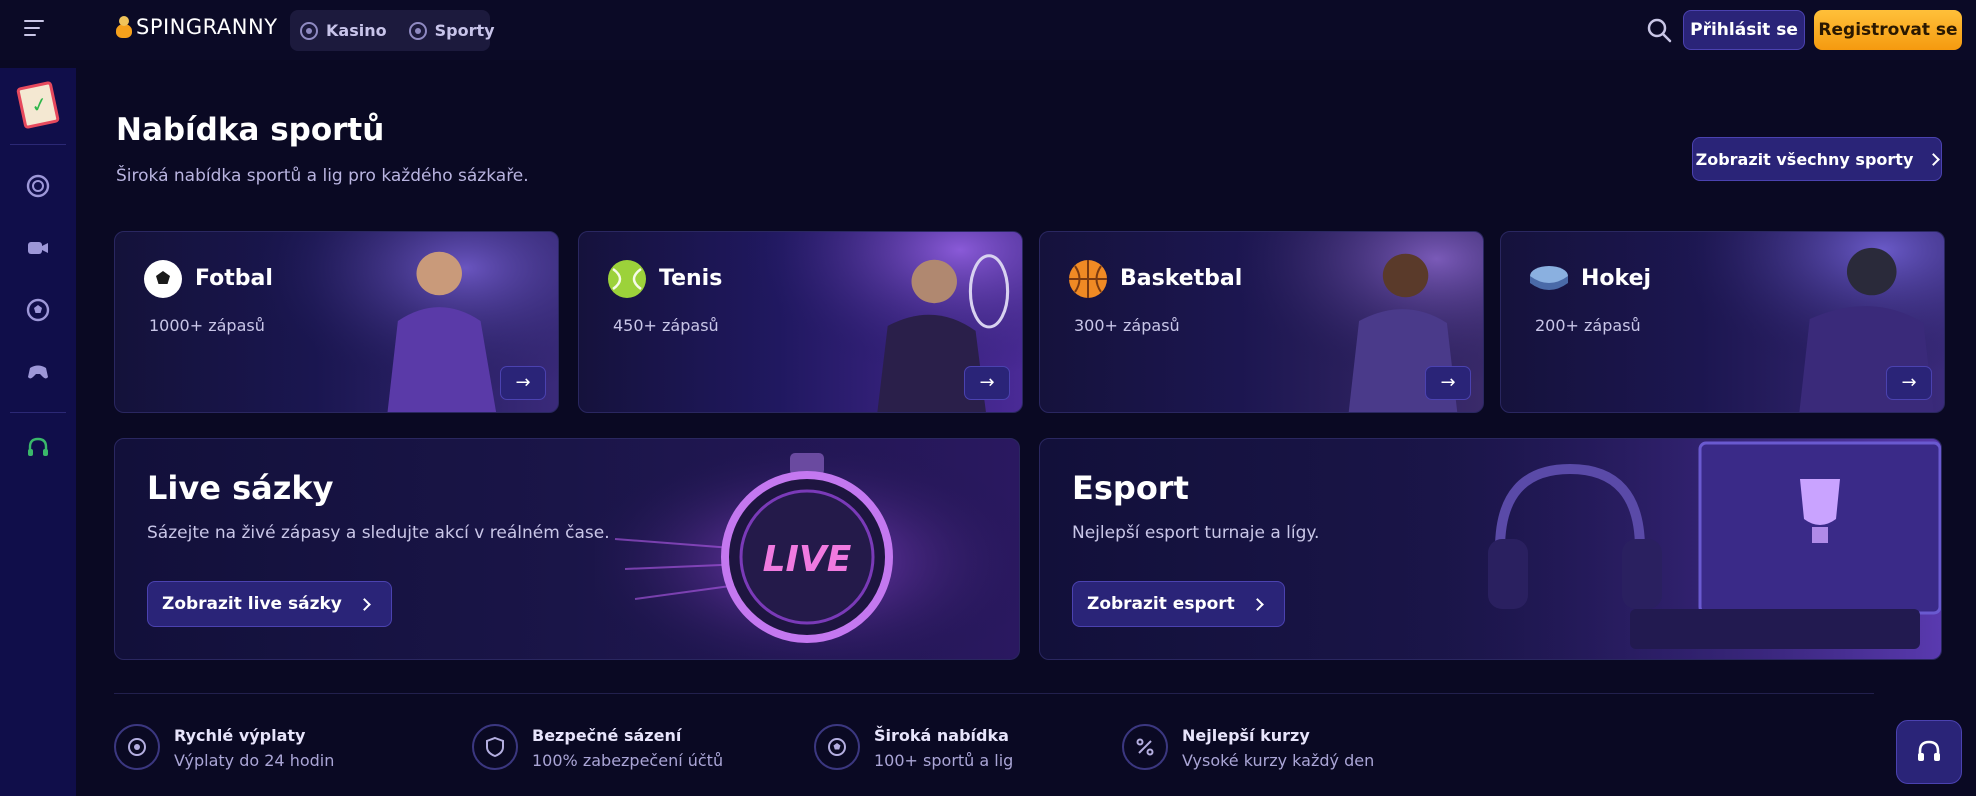 The width and height of the screenshot is (1976, 796). What do you see at coordinates (356, 30) in the screenshot?
I see `tab-kasino-label: Kasino` at bounding box center [356, 30].